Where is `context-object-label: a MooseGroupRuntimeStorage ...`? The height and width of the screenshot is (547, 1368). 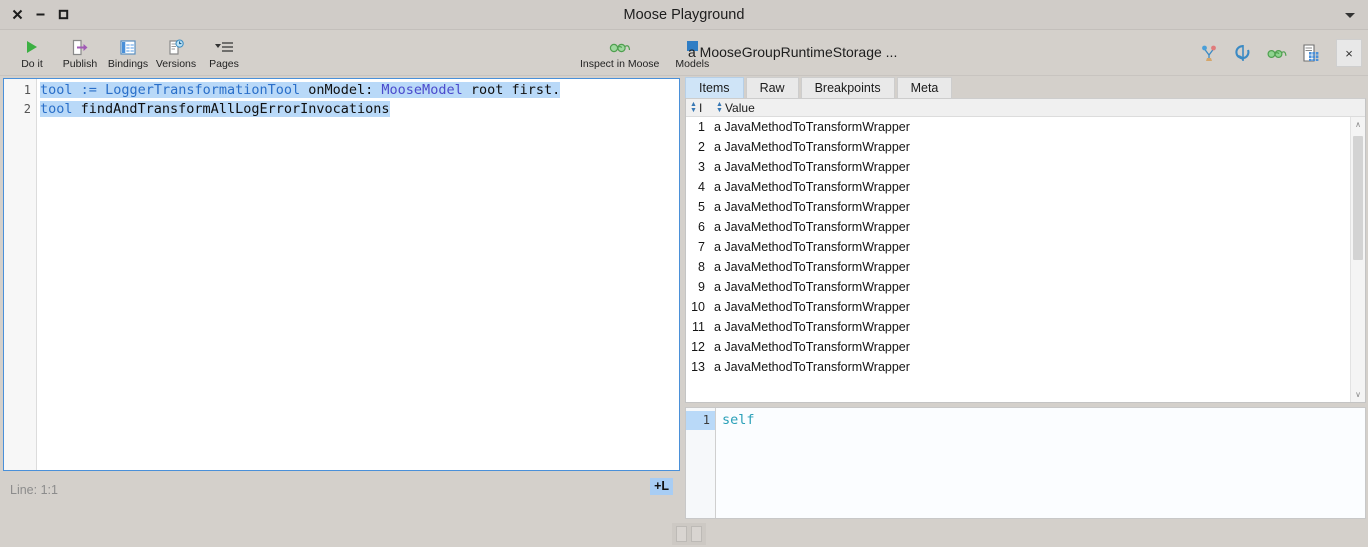
context-object-label: a MooseGroupRuntimeStorage ... is located at coordinates (793, 52).